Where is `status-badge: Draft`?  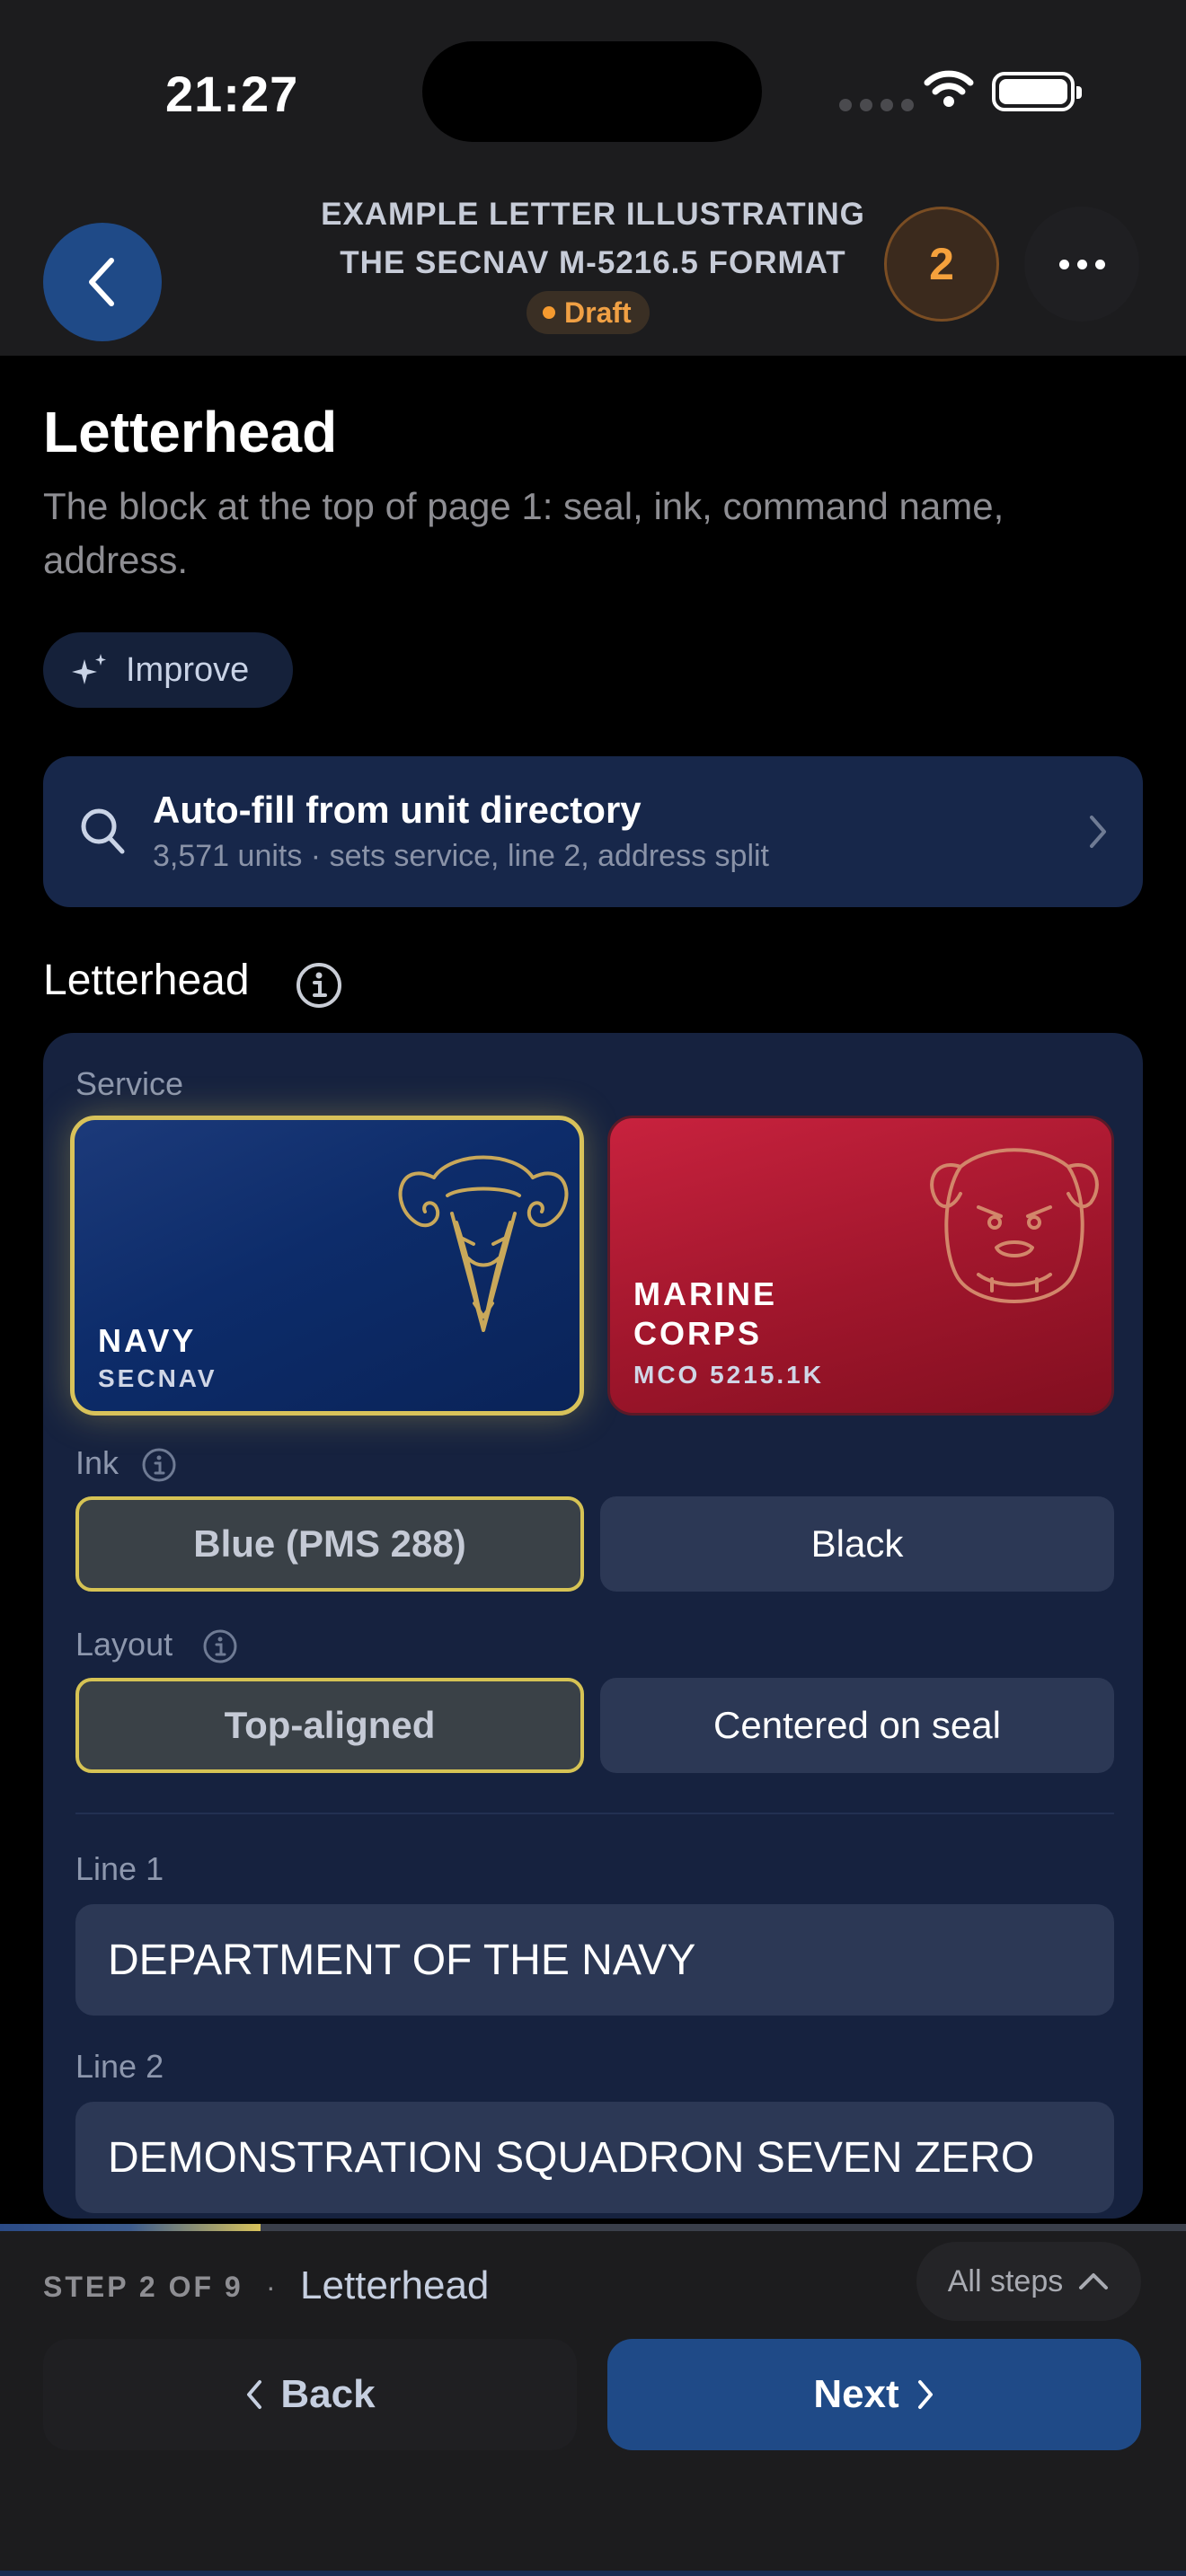
status-badge: Draft is located at coordinates (588, 312).